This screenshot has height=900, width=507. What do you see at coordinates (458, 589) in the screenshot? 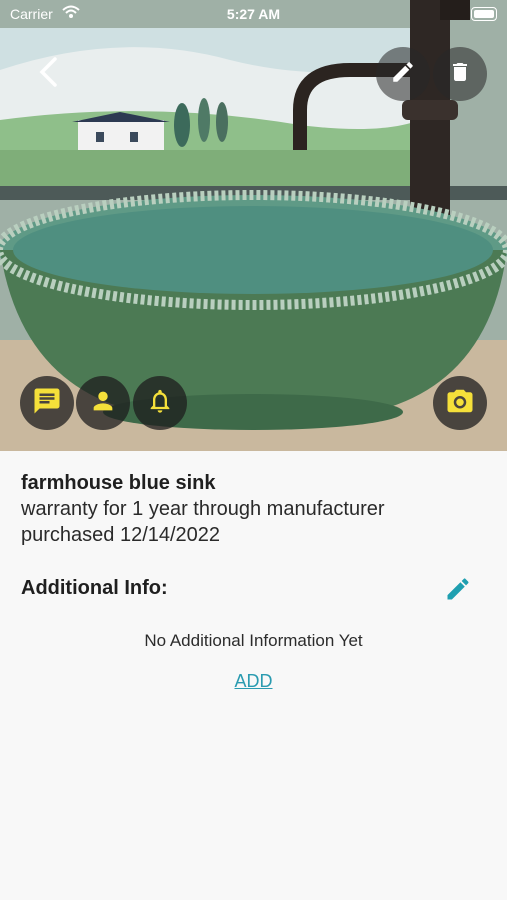
I see `edit-additional-info-button` at bounding box center [458, 589].